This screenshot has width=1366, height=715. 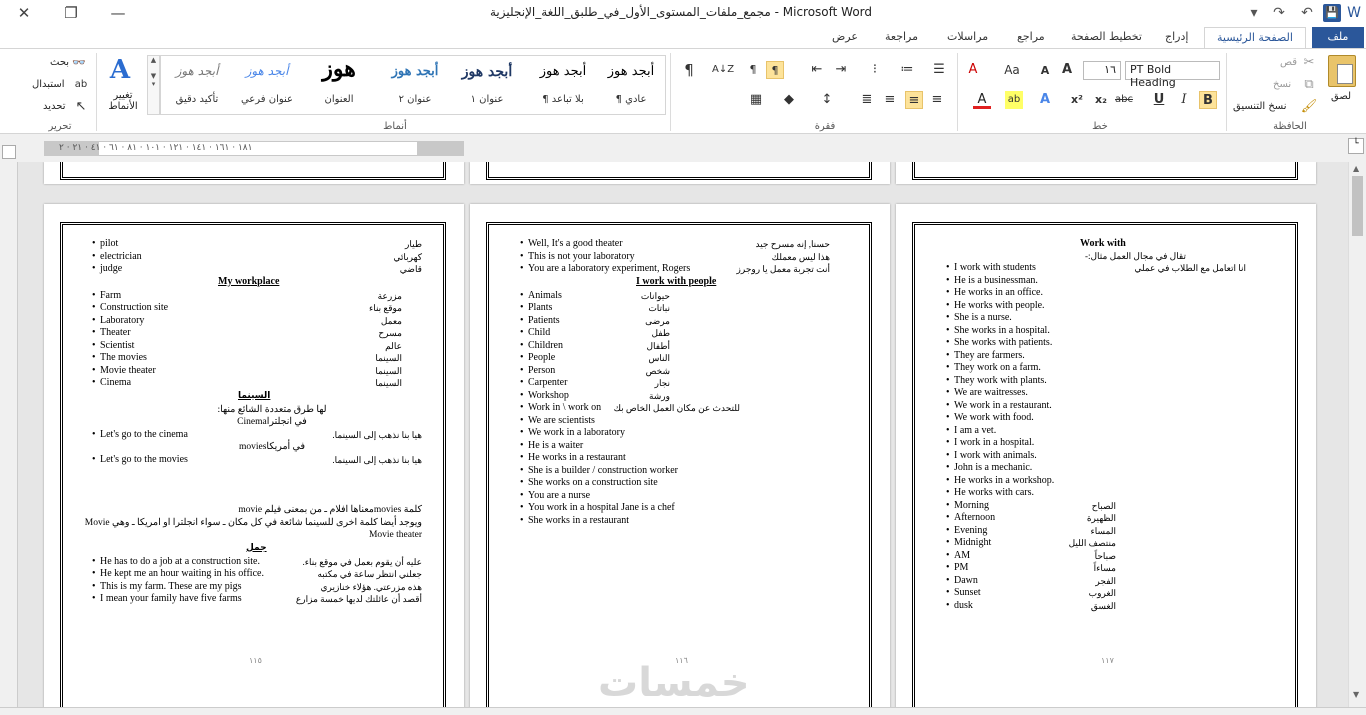 I want to click on justify-icon: ≣, so click(x=867, y=100).